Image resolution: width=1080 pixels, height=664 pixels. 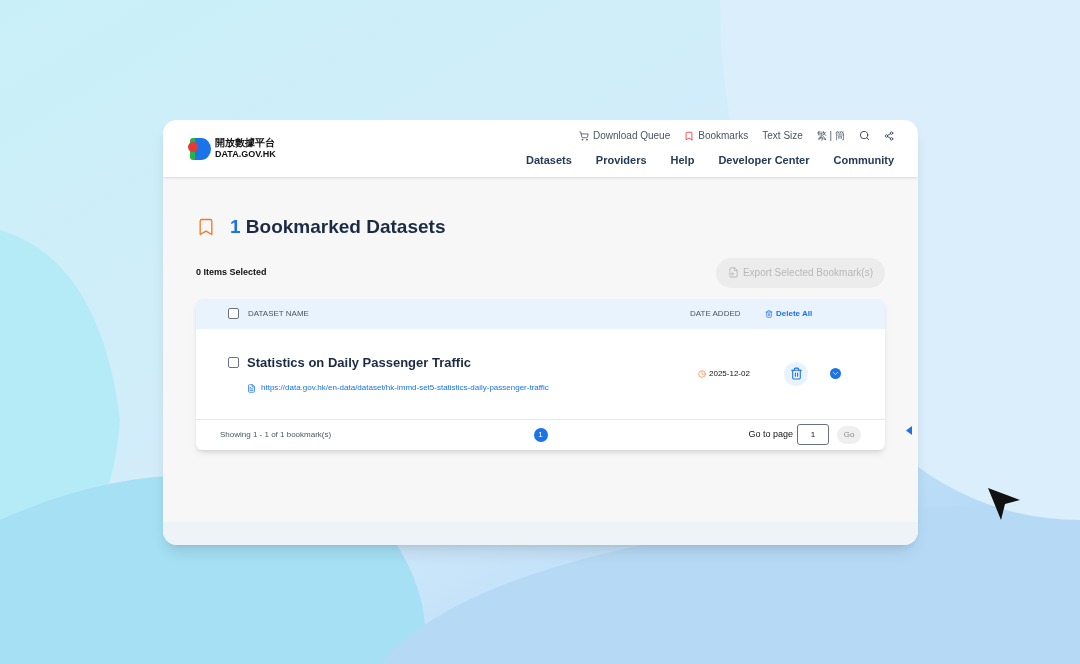 What do you see at coordinates (764, 160) in the screenshot?
I see `nav-link: Developer Center` at bounding box center [764, 160].